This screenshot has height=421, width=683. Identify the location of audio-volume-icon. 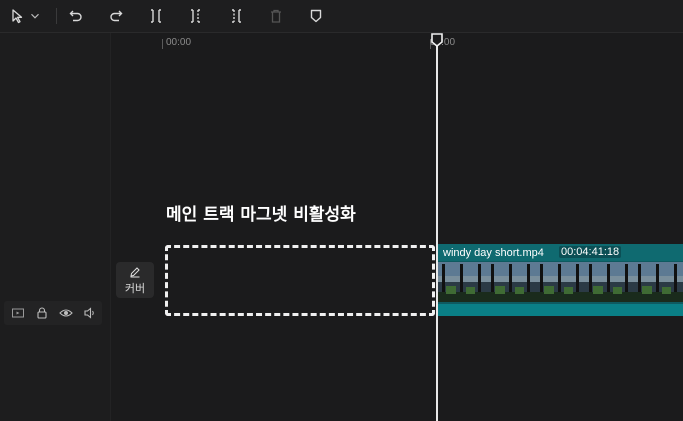
(90, 313).